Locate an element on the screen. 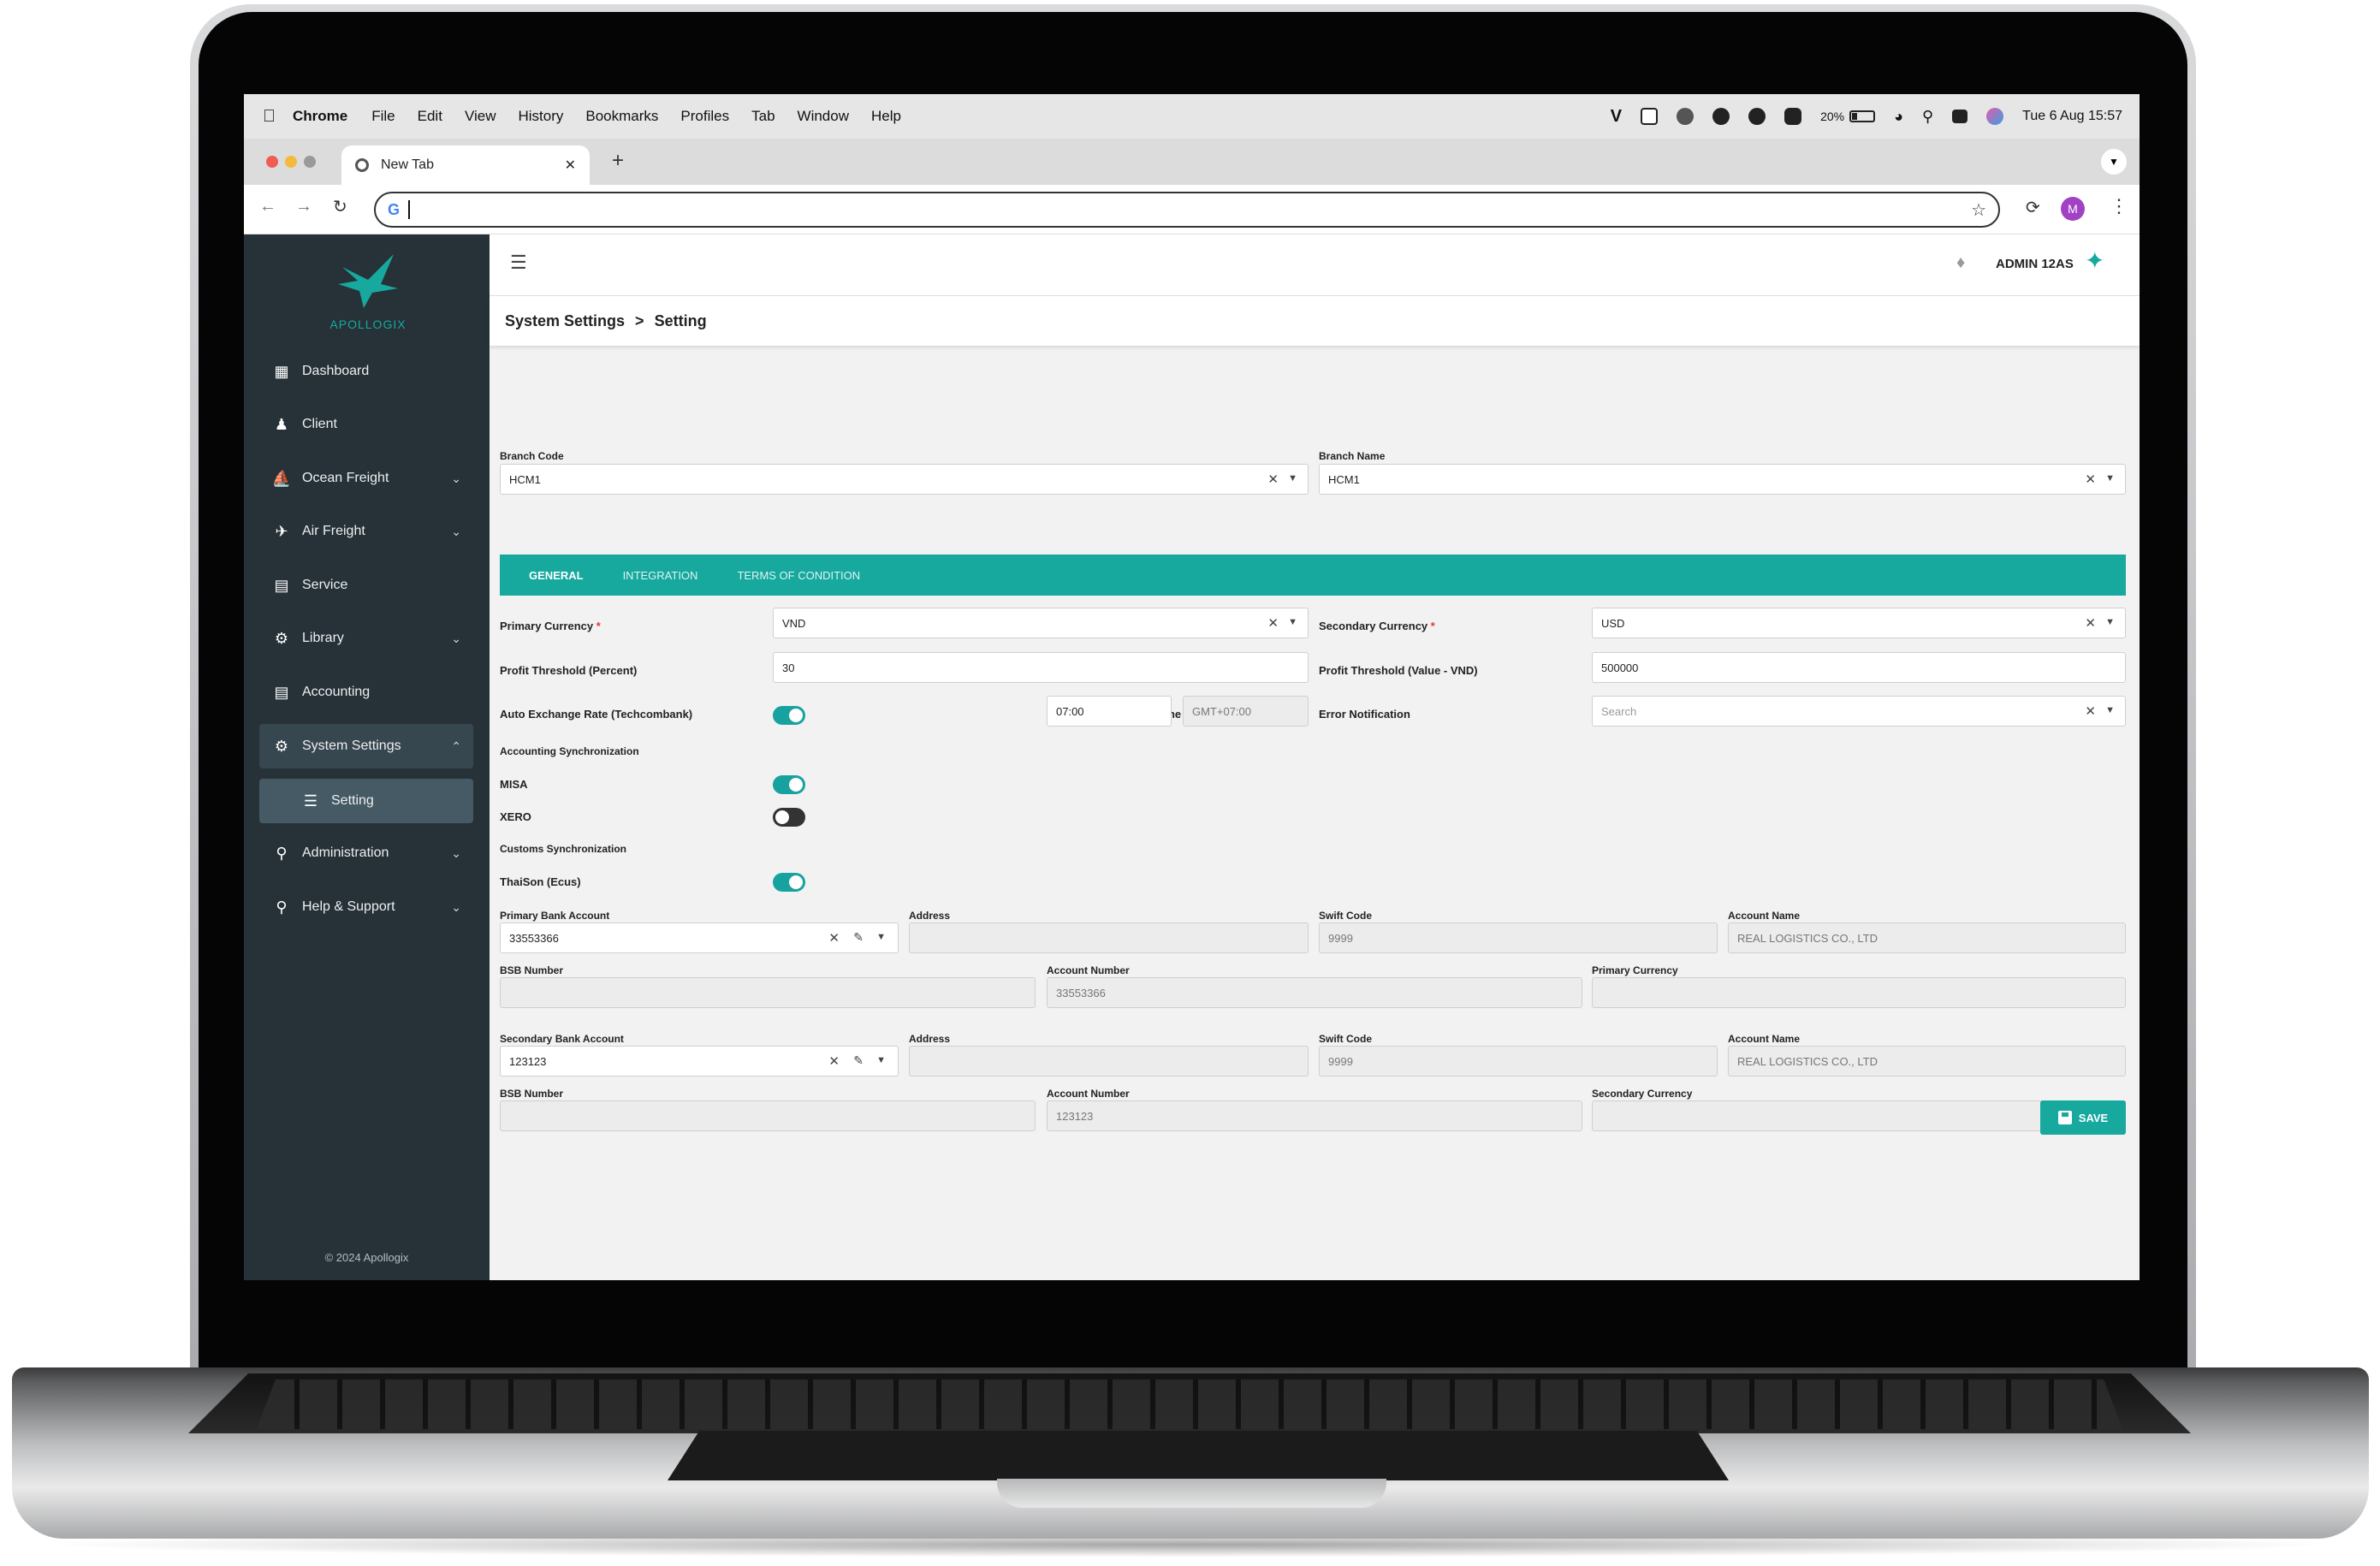  chevron-down-icon: ⌄ is located at coordinates (456, 638).